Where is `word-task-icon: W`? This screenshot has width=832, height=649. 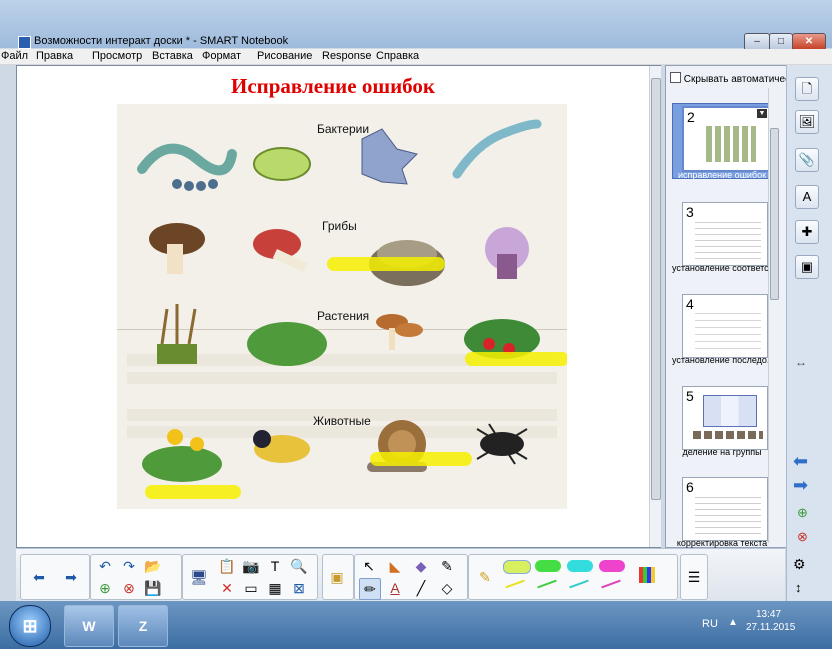 word-task-icon: W is located at coordinates (89, 626).